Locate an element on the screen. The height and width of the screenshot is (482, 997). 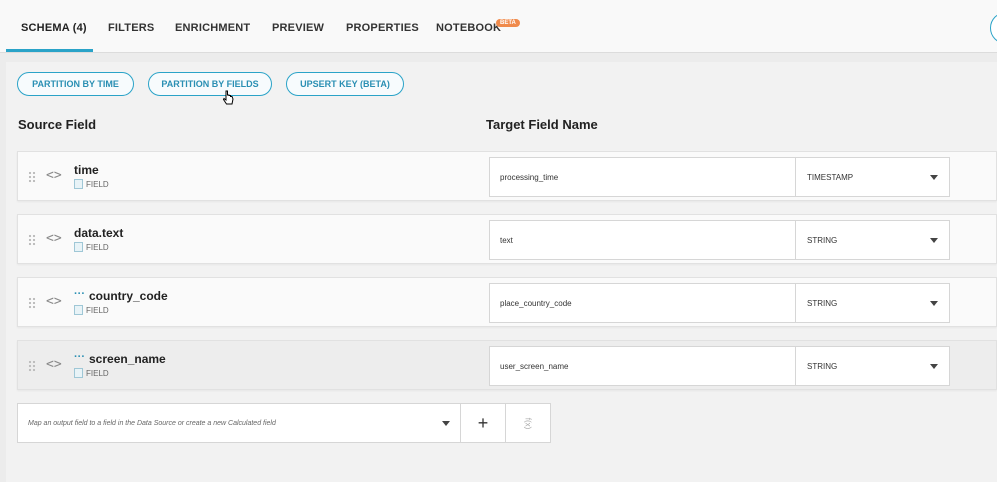
mouse-pointer-icon is located at coordinates (228, 97).